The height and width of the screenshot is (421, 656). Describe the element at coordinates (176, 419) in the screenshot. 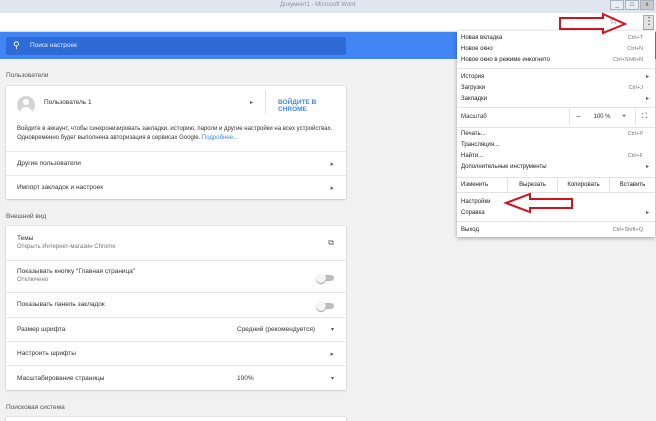

I see `search-engine-card` at that location.